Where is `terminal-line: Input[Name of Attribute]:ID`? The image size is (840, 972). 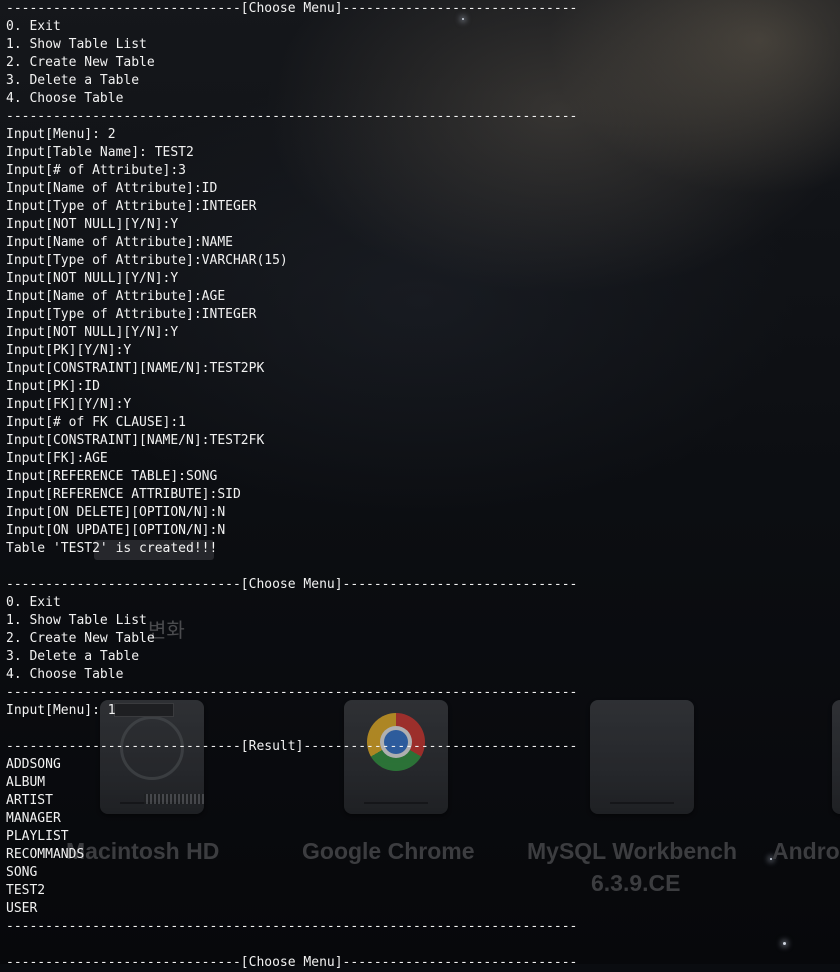 terminal-line: Input[Name of Attribute]:ID is located at coordinates (112, 188).